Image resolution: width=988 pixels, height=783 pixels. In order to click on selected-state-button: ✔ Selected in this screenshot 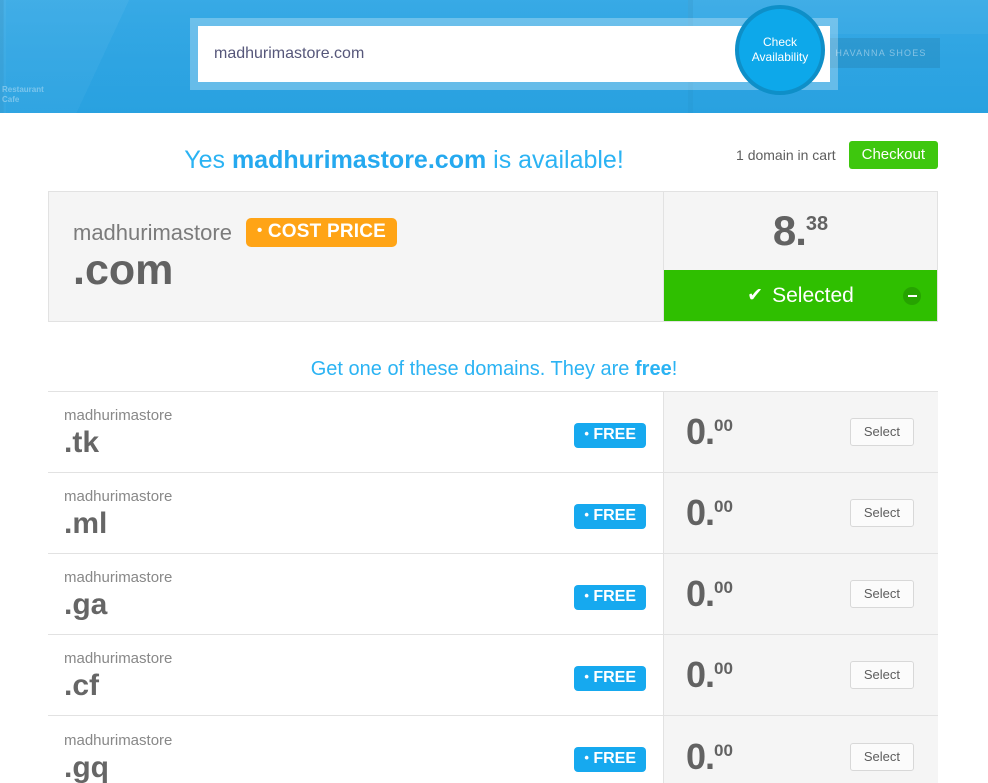, I will do `click(800, 295)`.